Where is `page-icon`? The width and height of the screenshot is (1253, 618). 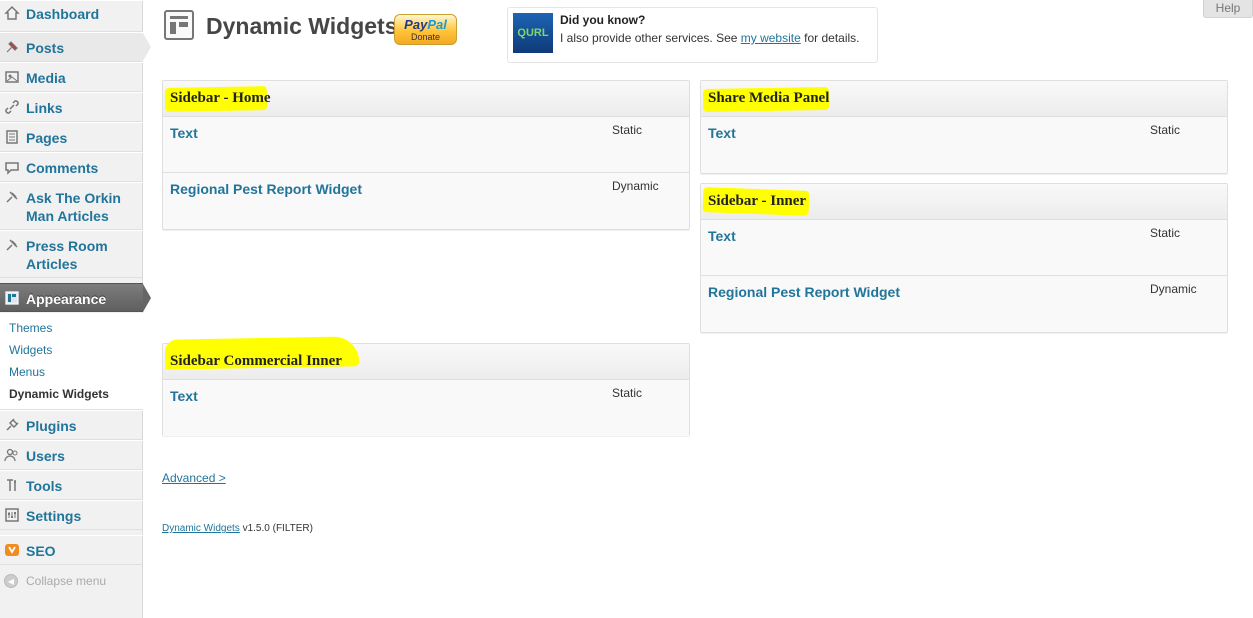
page-icon is located at coordinates (179, 25).